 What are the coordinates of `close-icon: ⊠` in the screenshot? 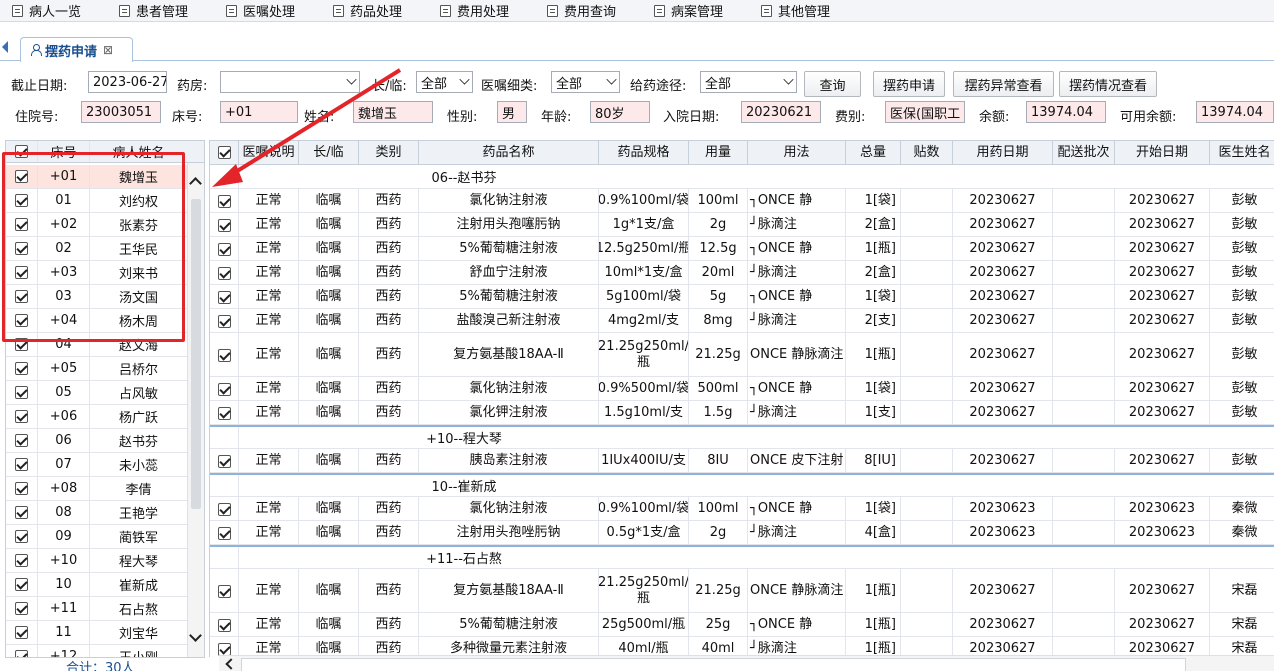 It's located at (108, 50).